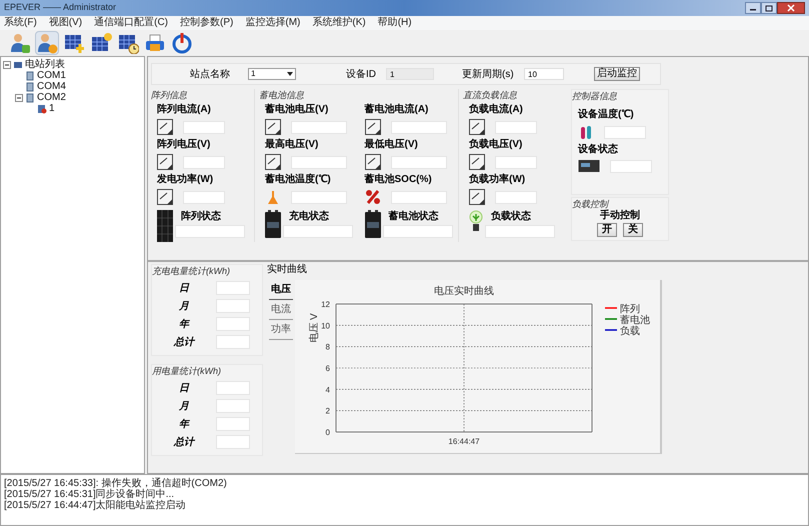 The height and width of the screenshot is (526, 809). What do you see at coordinates (328, 347) in the screenshot?
I see `tick-label: 8` at bounding box center [328, 347].